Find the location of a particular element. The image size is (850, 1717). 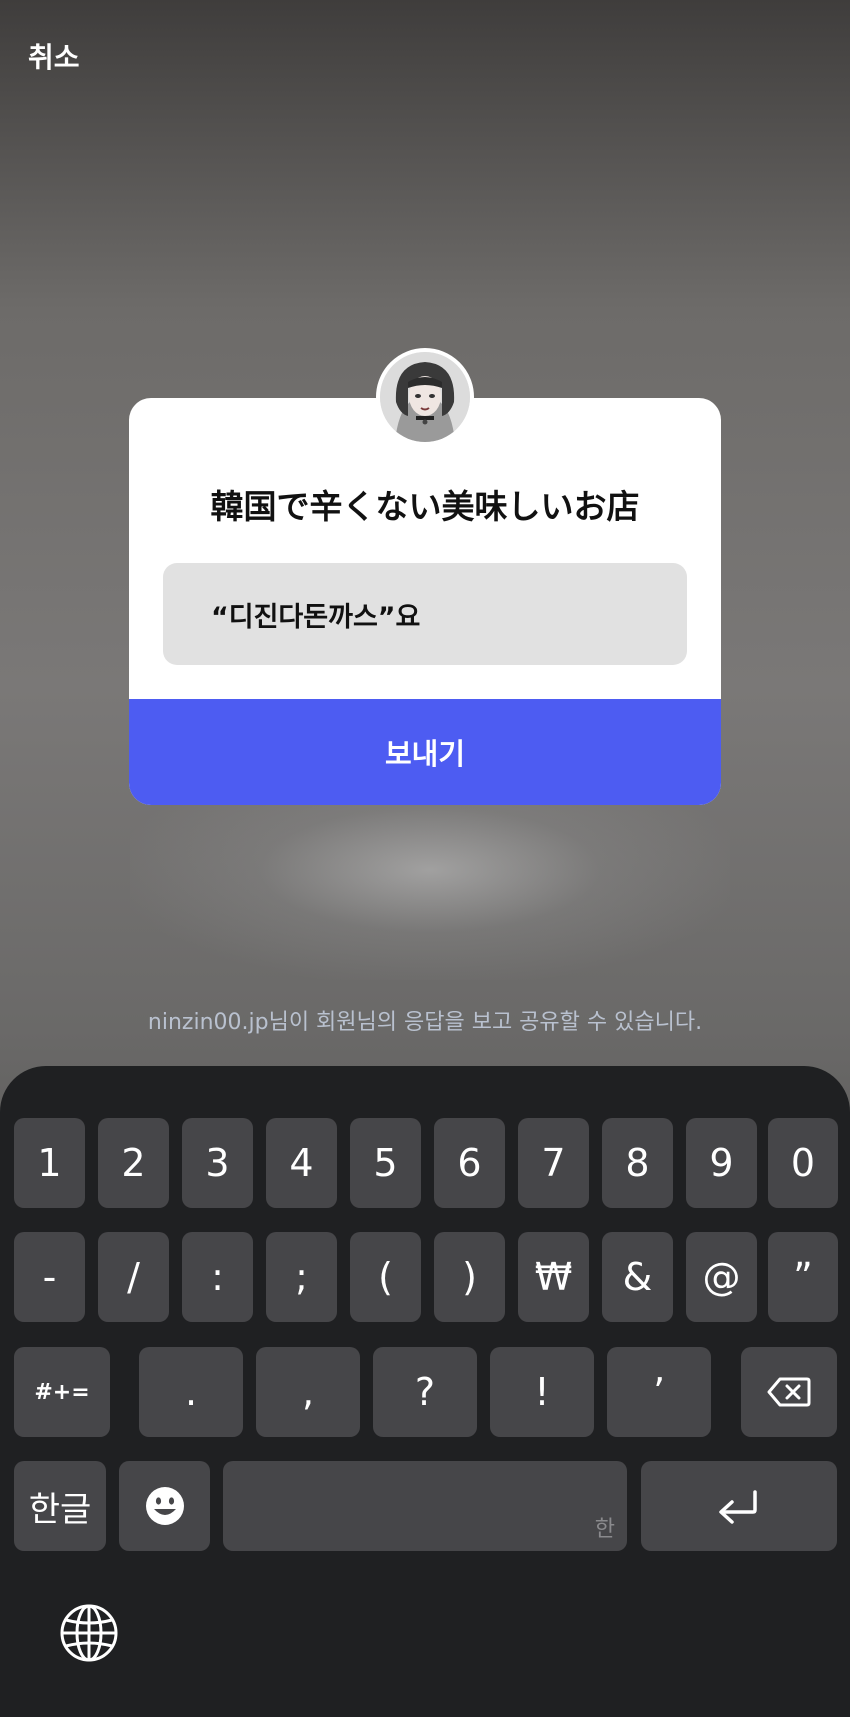

avatar-portrait-icon is located at coordinates (425, 397).